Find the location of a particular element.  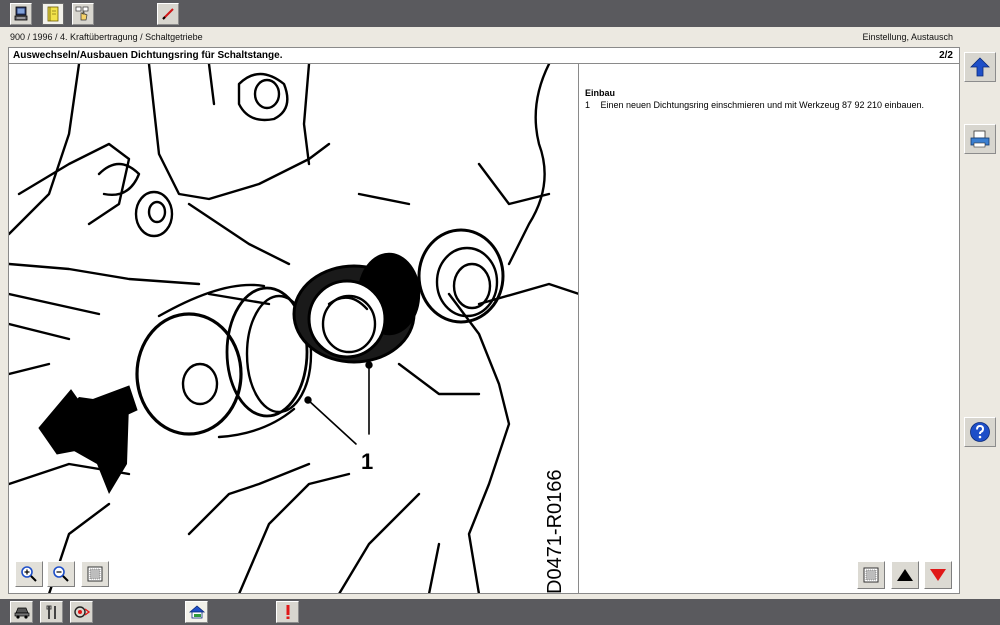

tools-button is located at coordinates (51, 612).